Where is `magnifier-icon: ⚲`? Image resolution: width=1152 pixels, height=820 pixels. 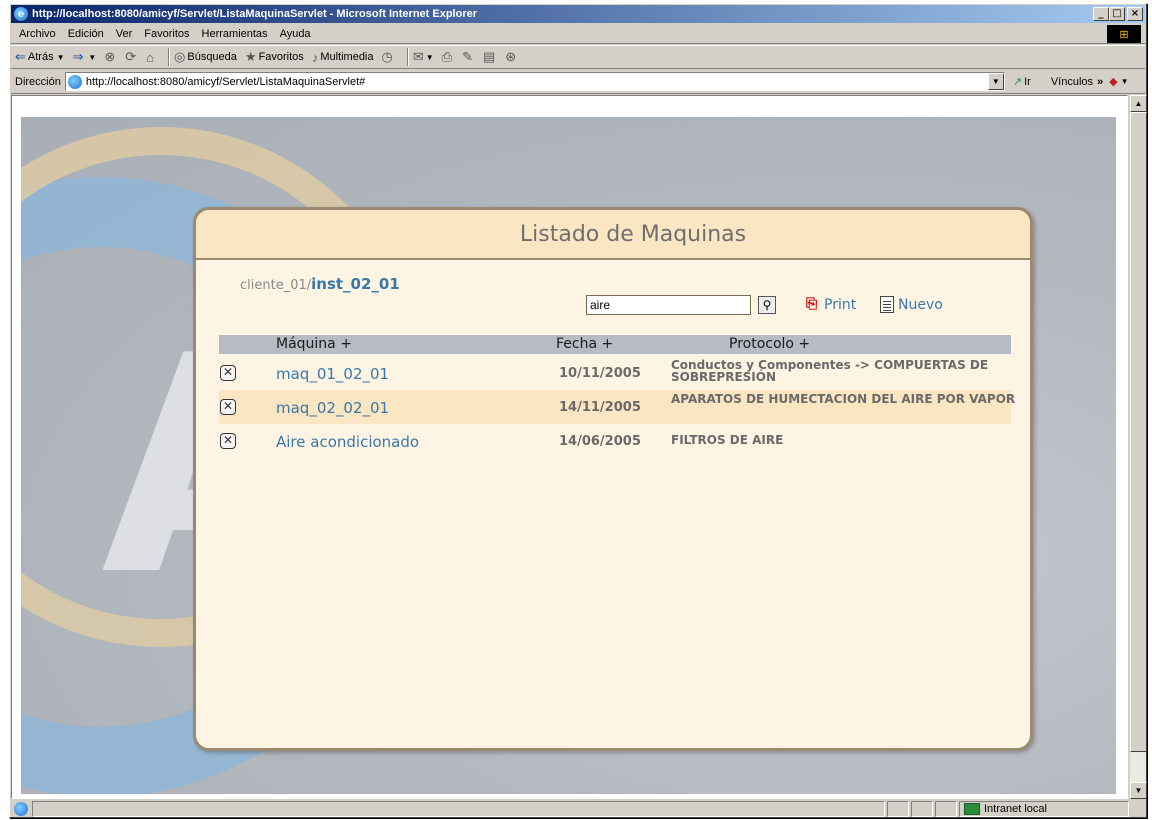
magnifier-icon: ⚲ is located at coordinates (767, 305).